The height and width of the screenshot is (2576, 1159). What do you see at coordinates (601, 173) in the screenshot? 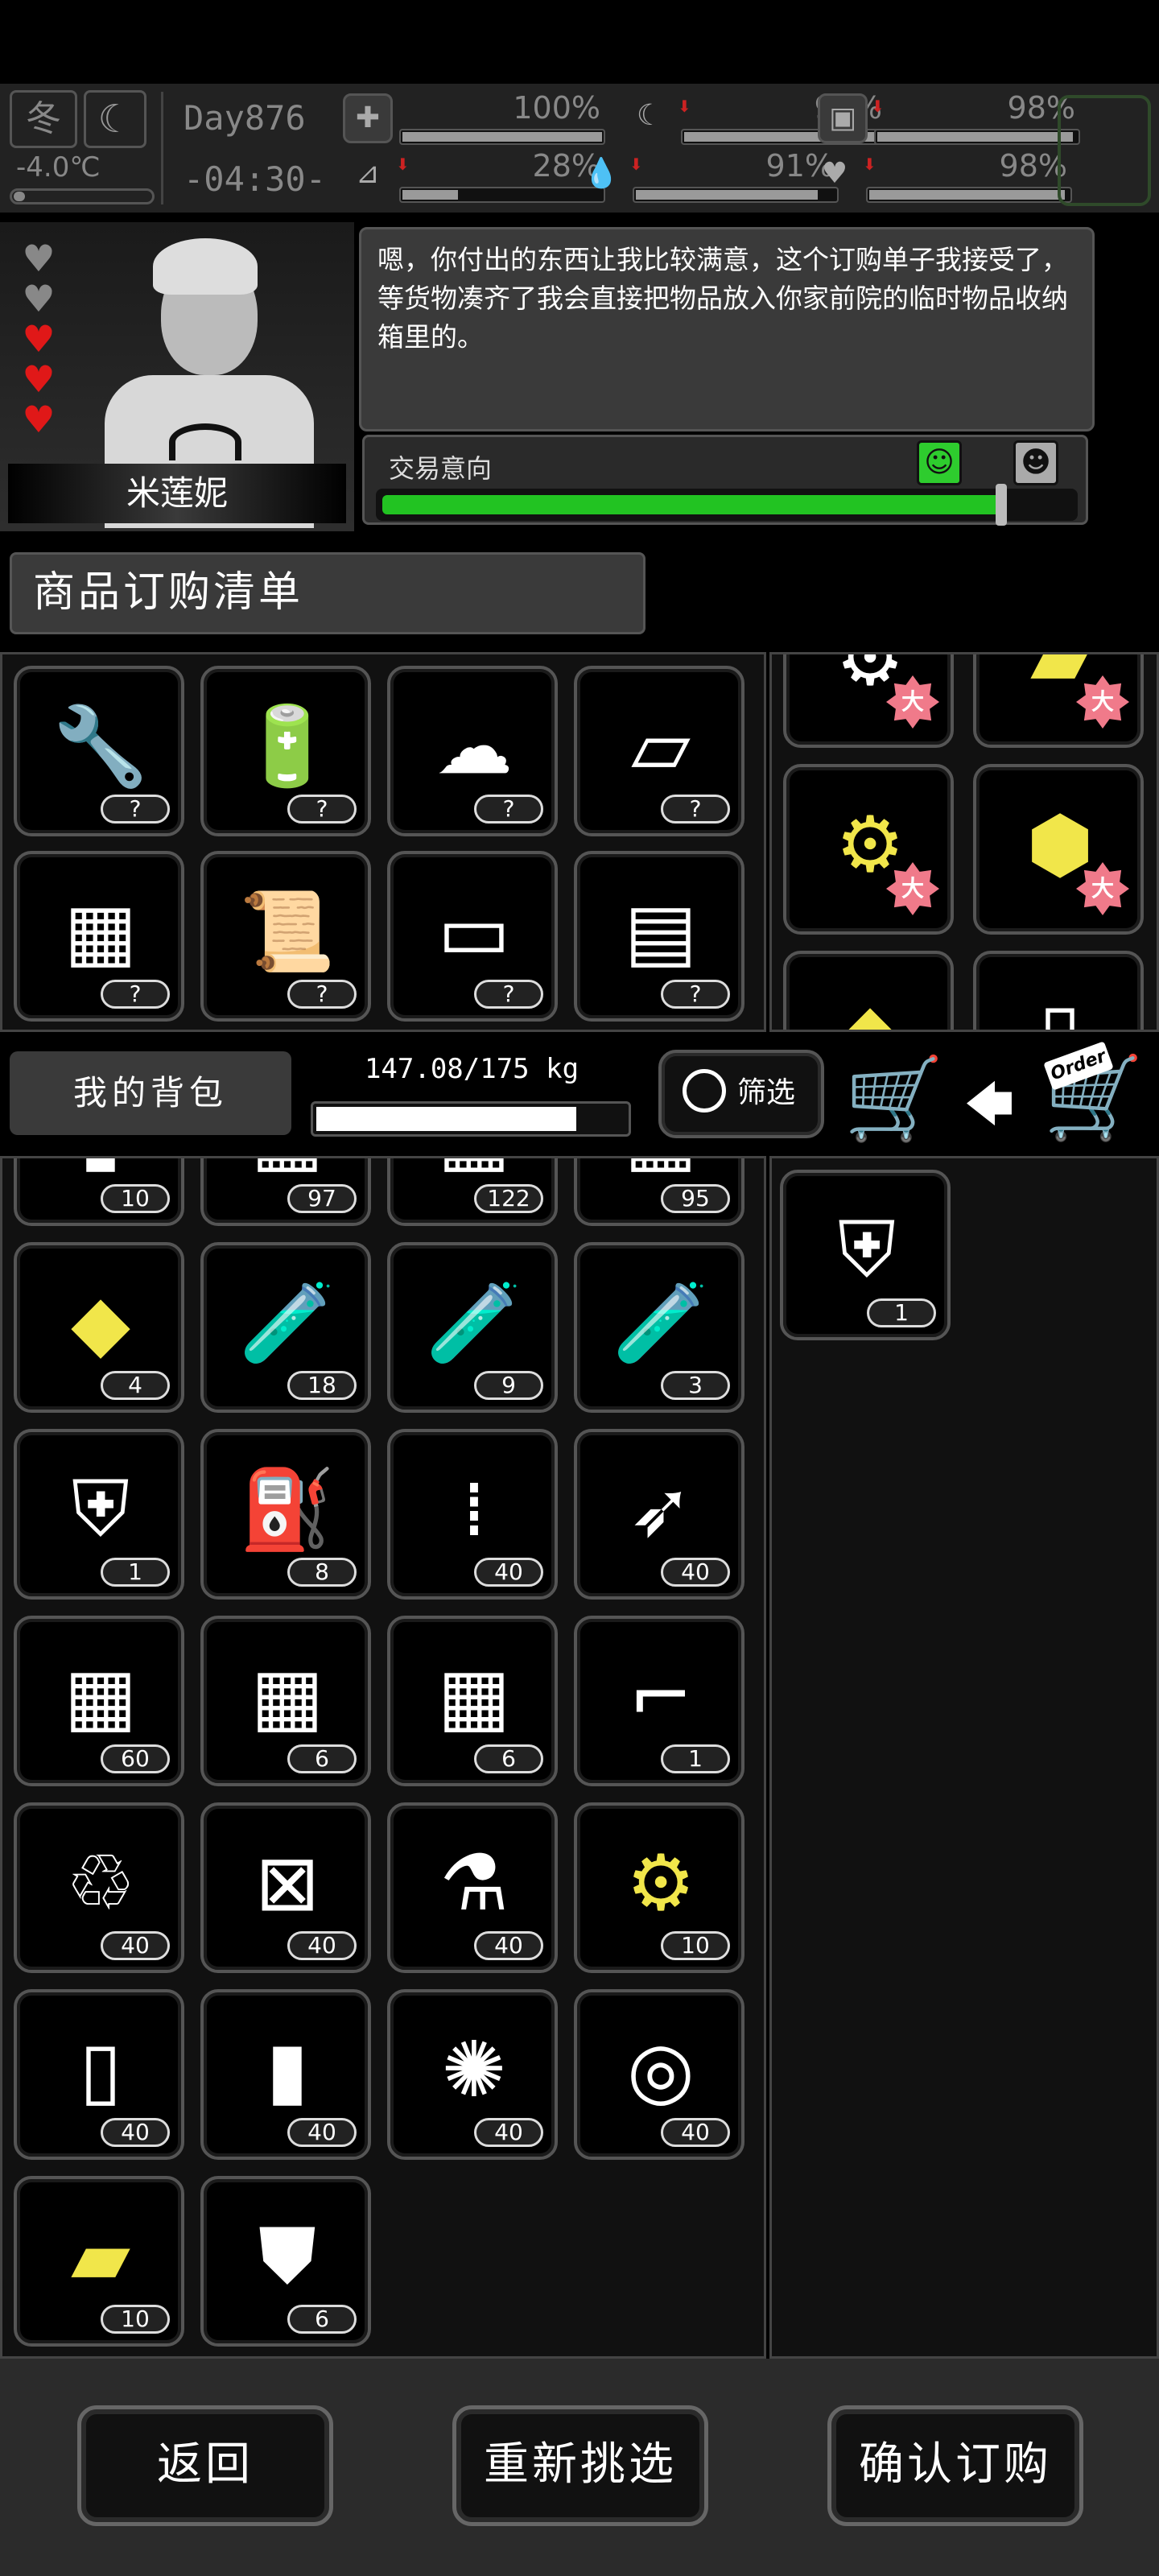
I see `water-drop-icon: 💧` at bounding box center [601, 173].